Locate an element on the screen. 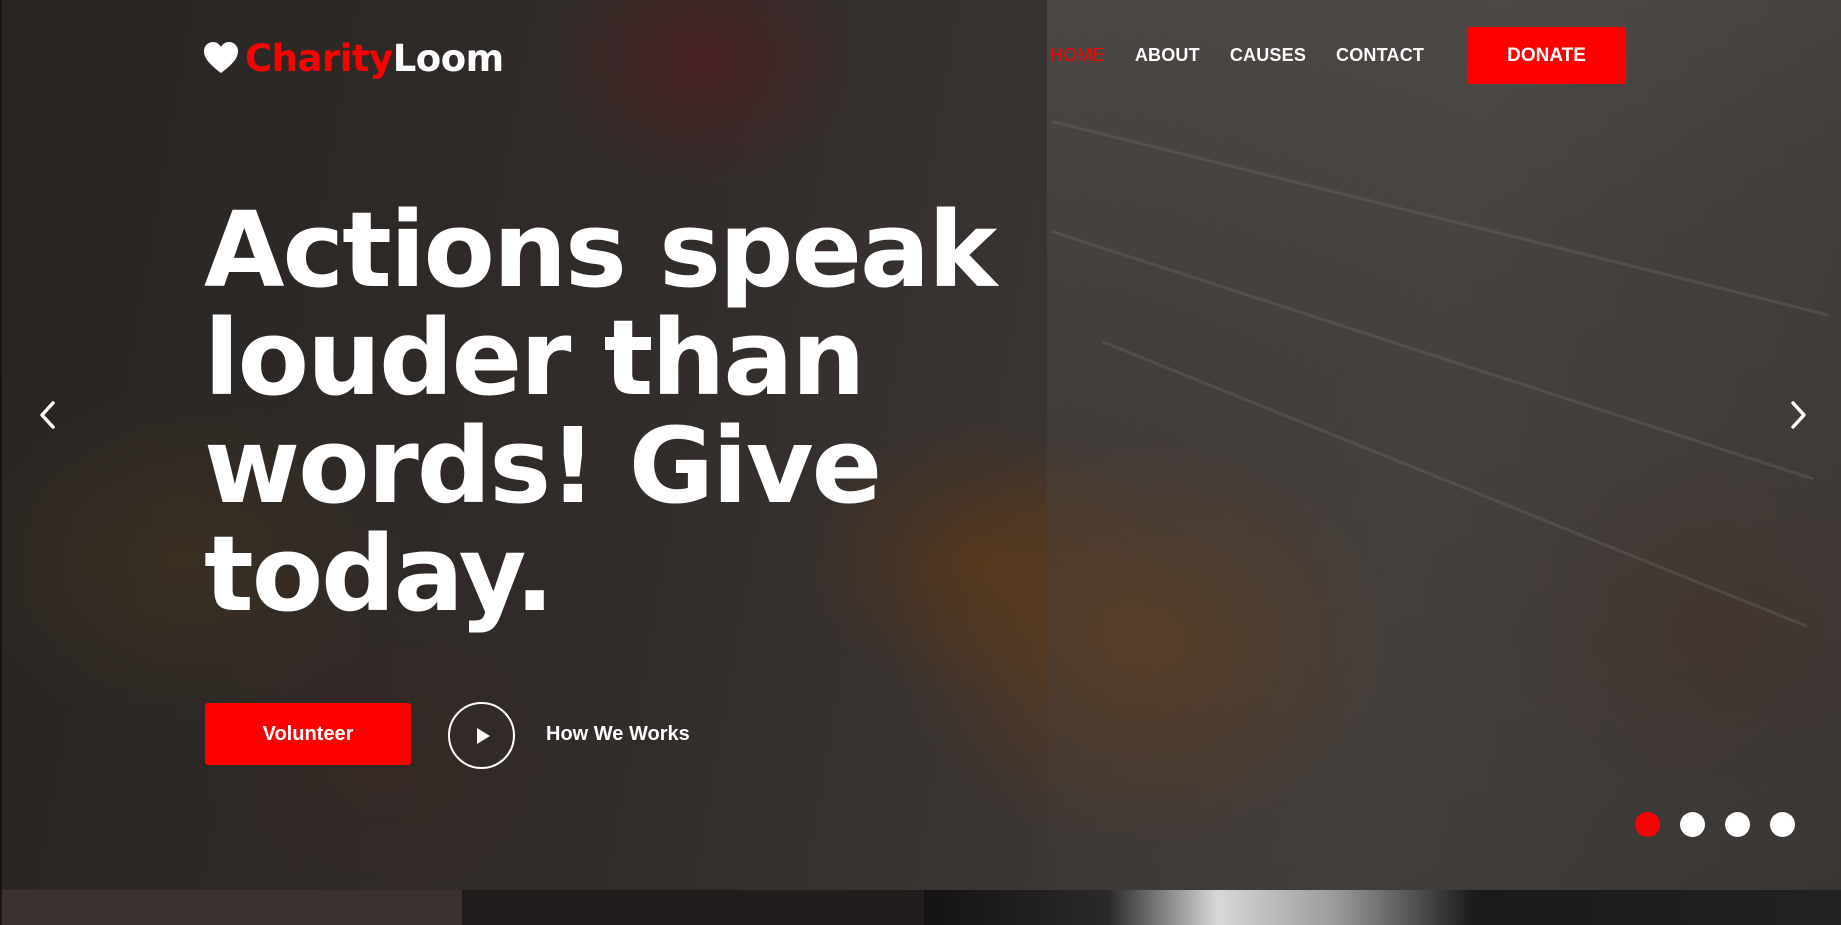 The width and height of the screenshot is (1841, 925). brand-name-part2: Loom is located at coordinates (448, 58).